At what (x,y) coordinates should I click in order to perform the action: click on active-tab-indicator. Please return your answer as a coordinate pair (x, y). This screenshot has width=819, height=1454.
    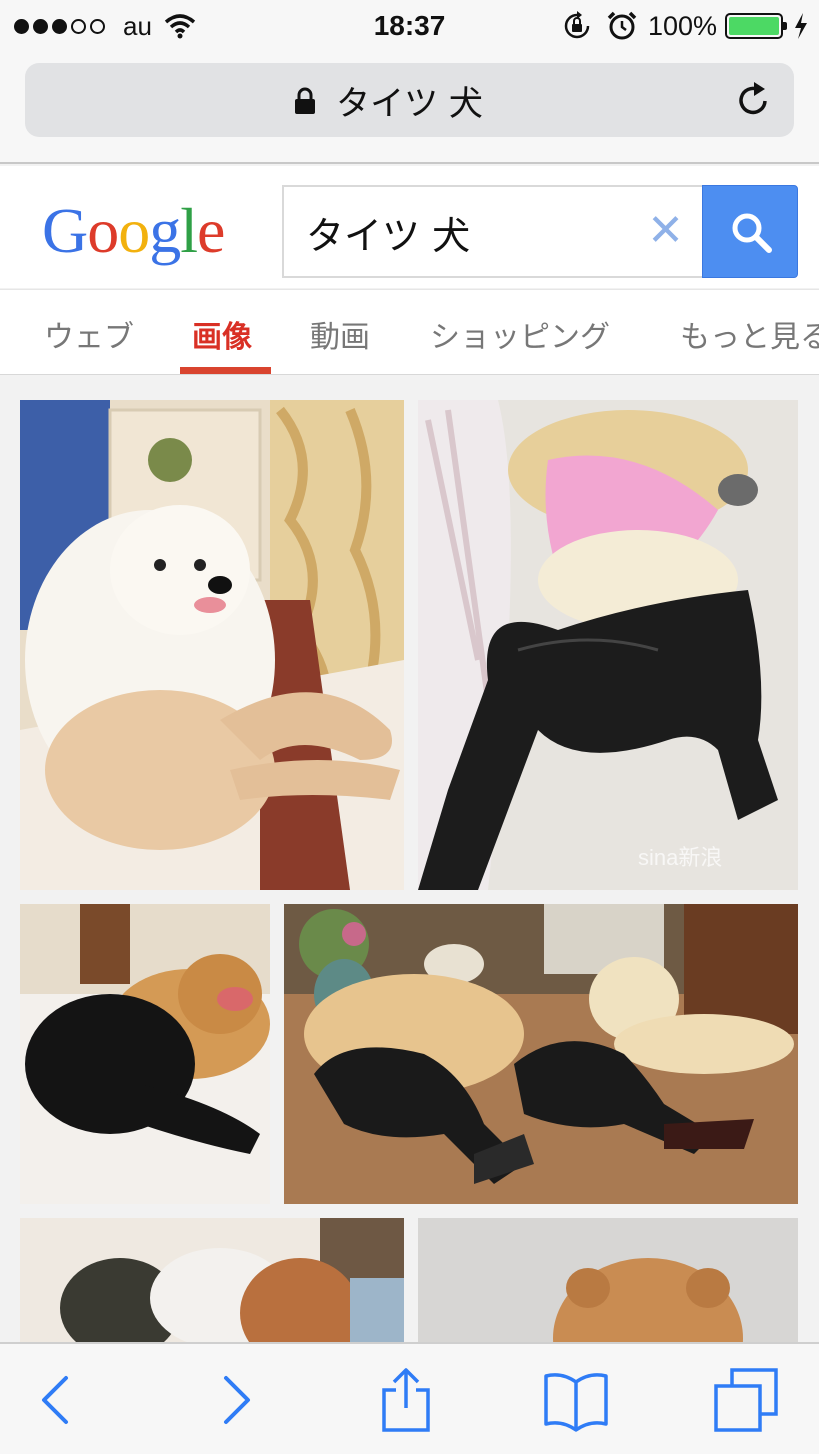
    Looking at the image, I should click on (225, 370).